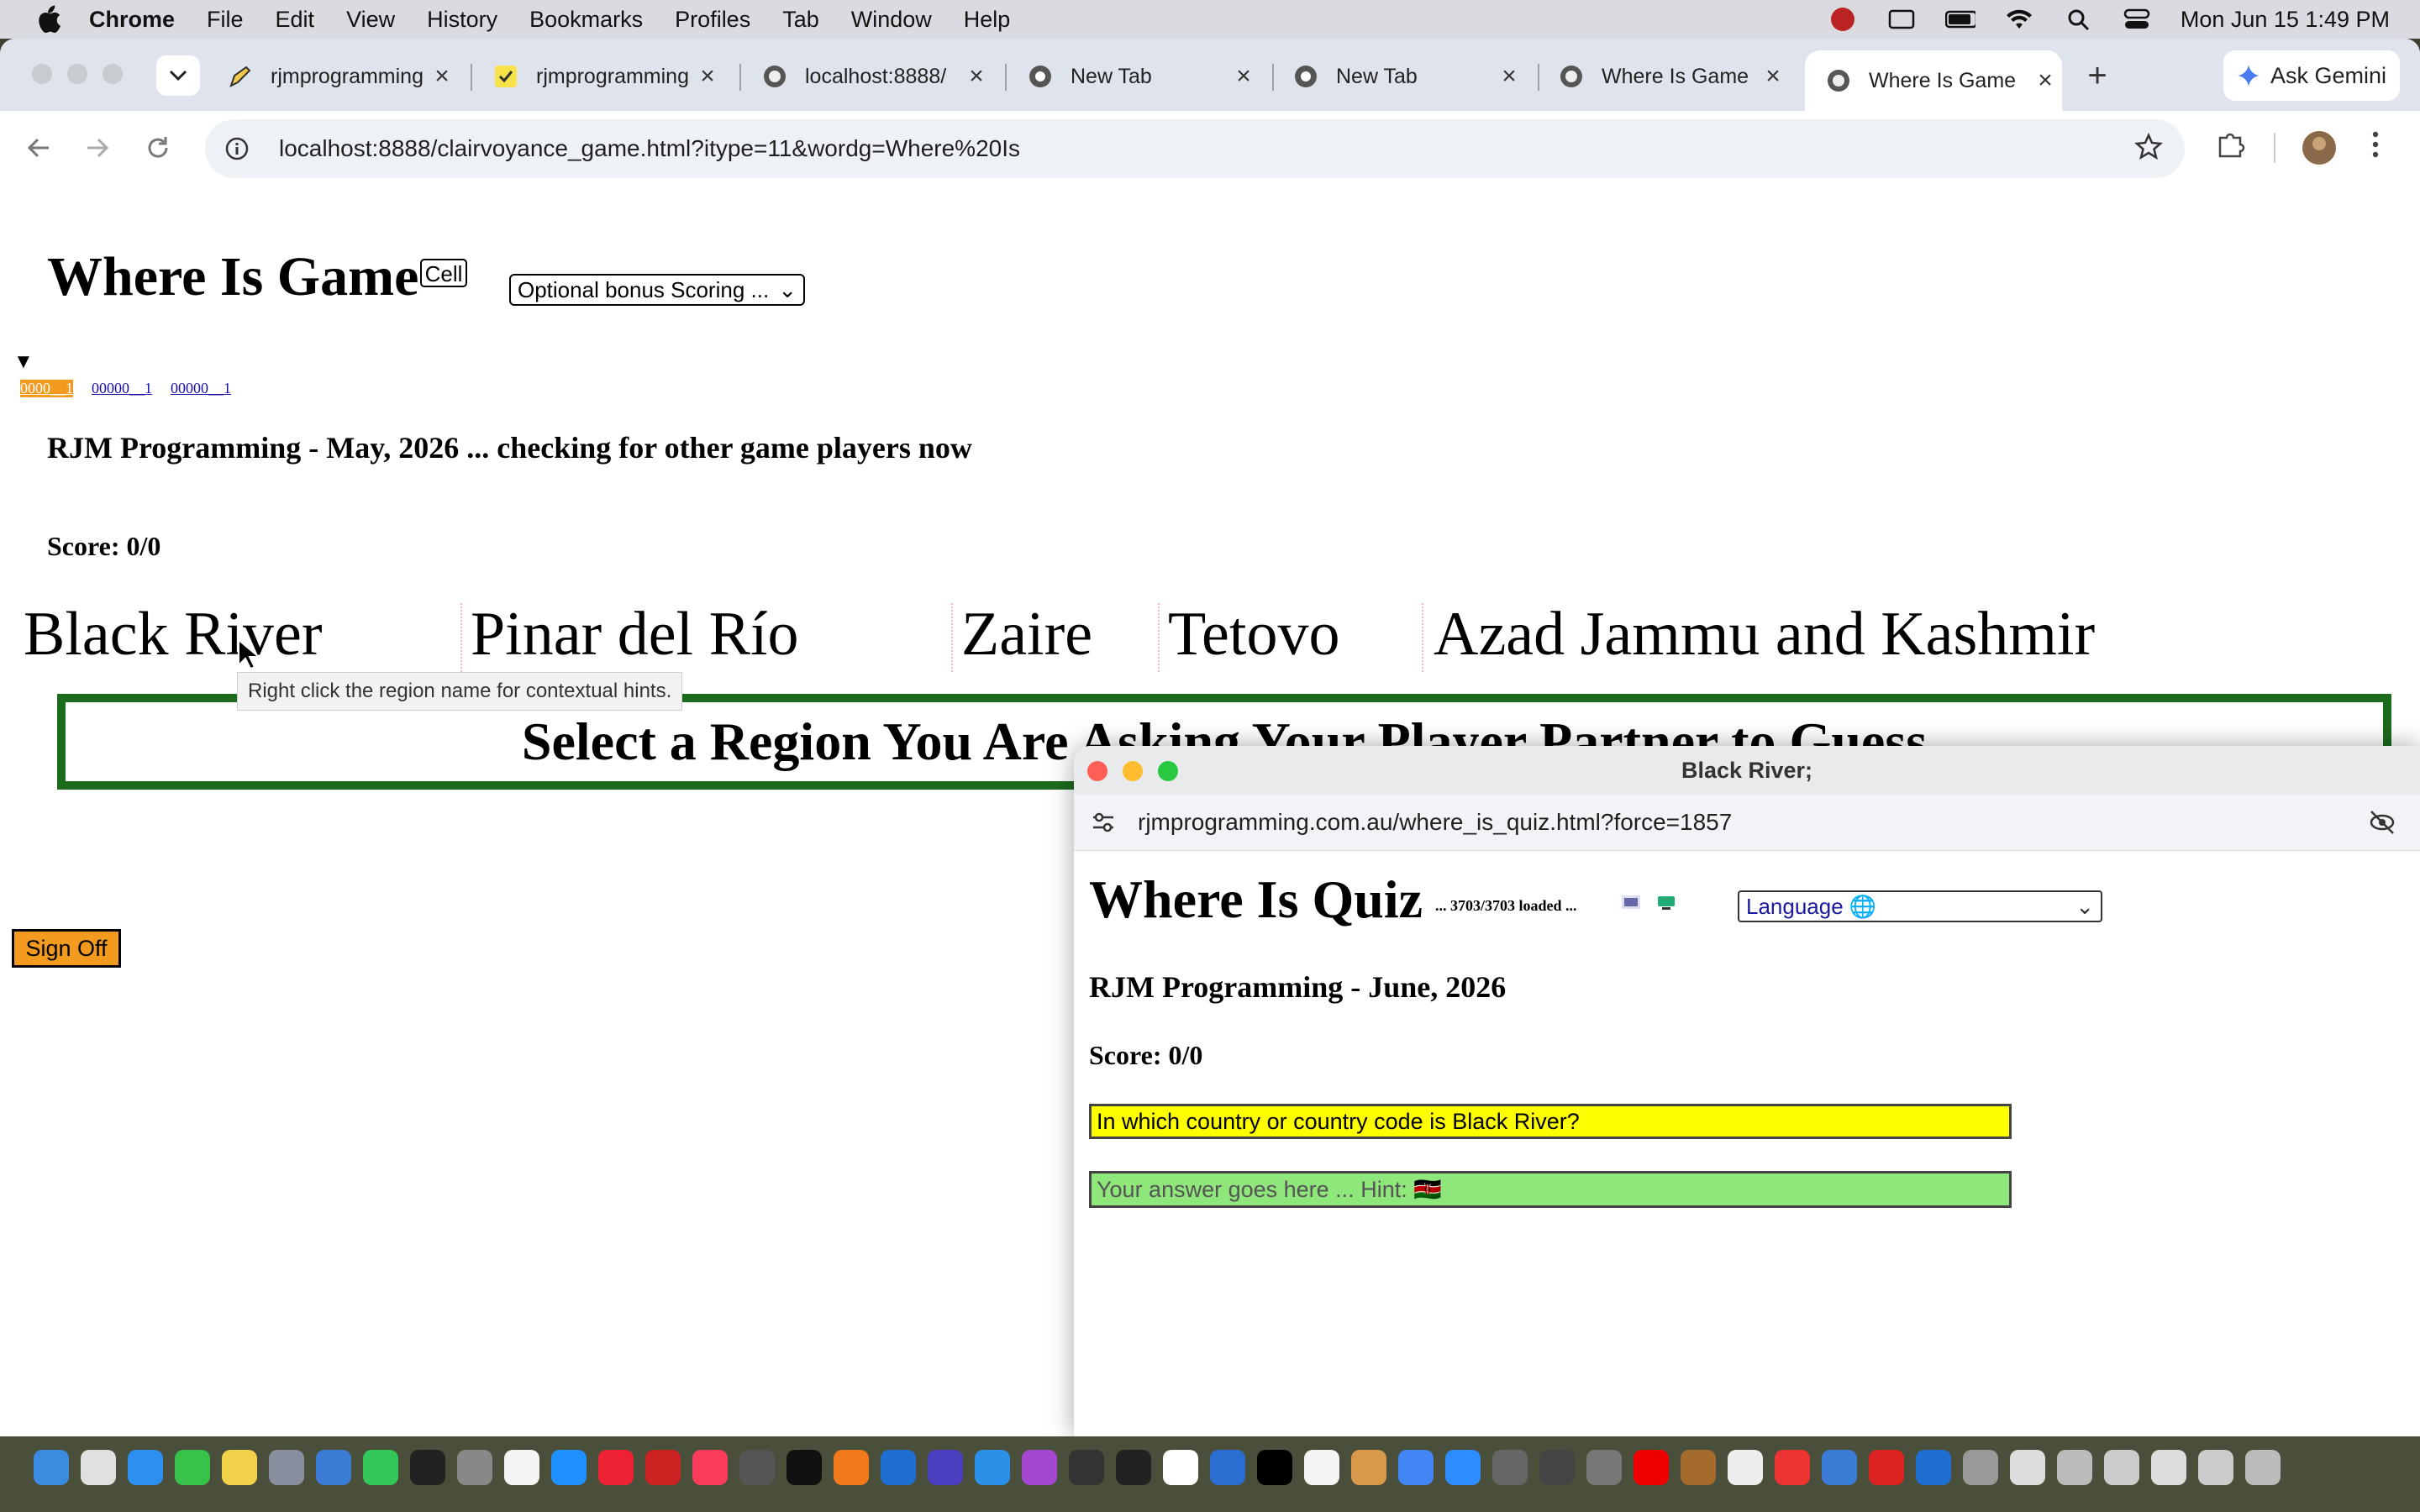 The height and width of the screenshot is (1512, 2420). What do you see at coordinates (1840, 1467) in the screenshot?
I see `xcode-icon` at bounding box center [1840, 1467].